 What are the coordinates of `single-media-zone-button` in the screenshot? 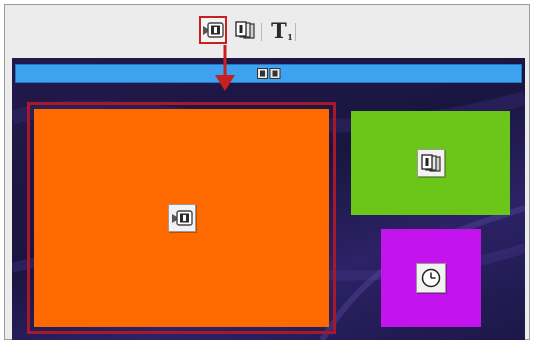 It's located at (213, 30).